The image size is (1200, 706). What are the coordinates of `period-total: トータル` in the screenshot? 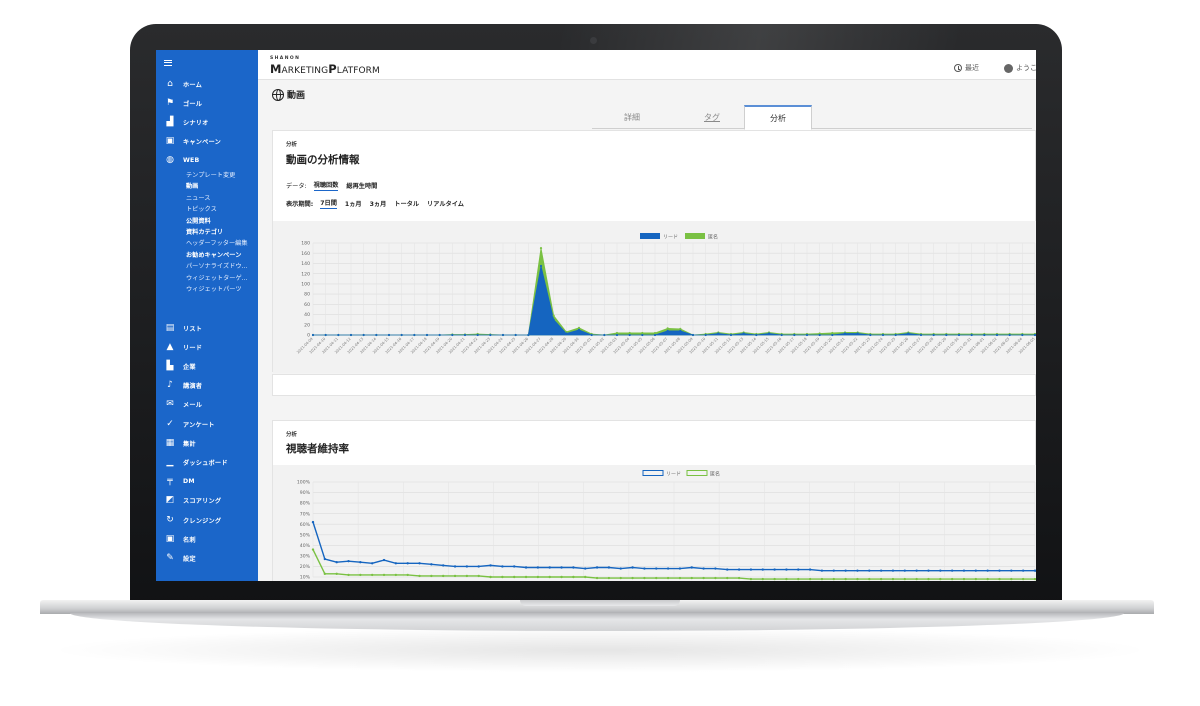 It's located at (406, 203).